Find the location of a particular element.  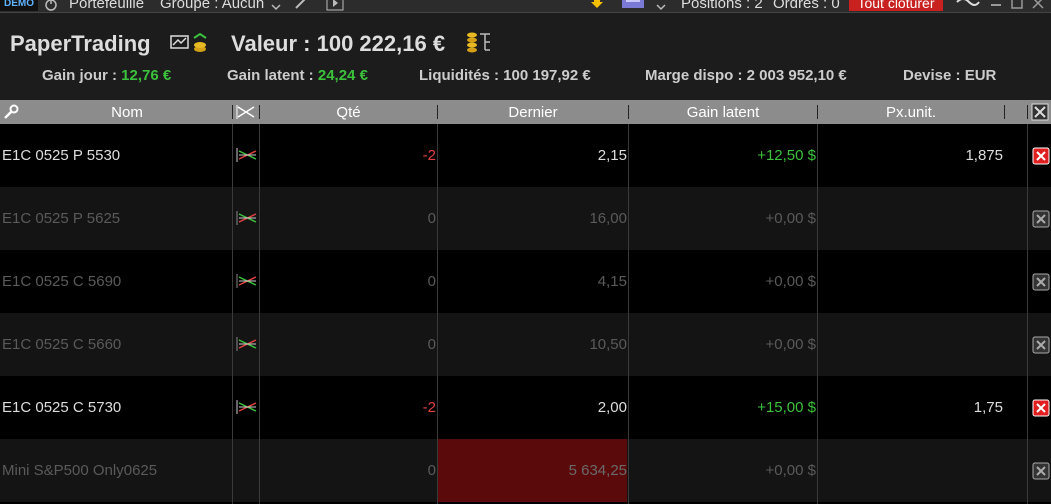

link-icon is located at coordinates (968, 6).